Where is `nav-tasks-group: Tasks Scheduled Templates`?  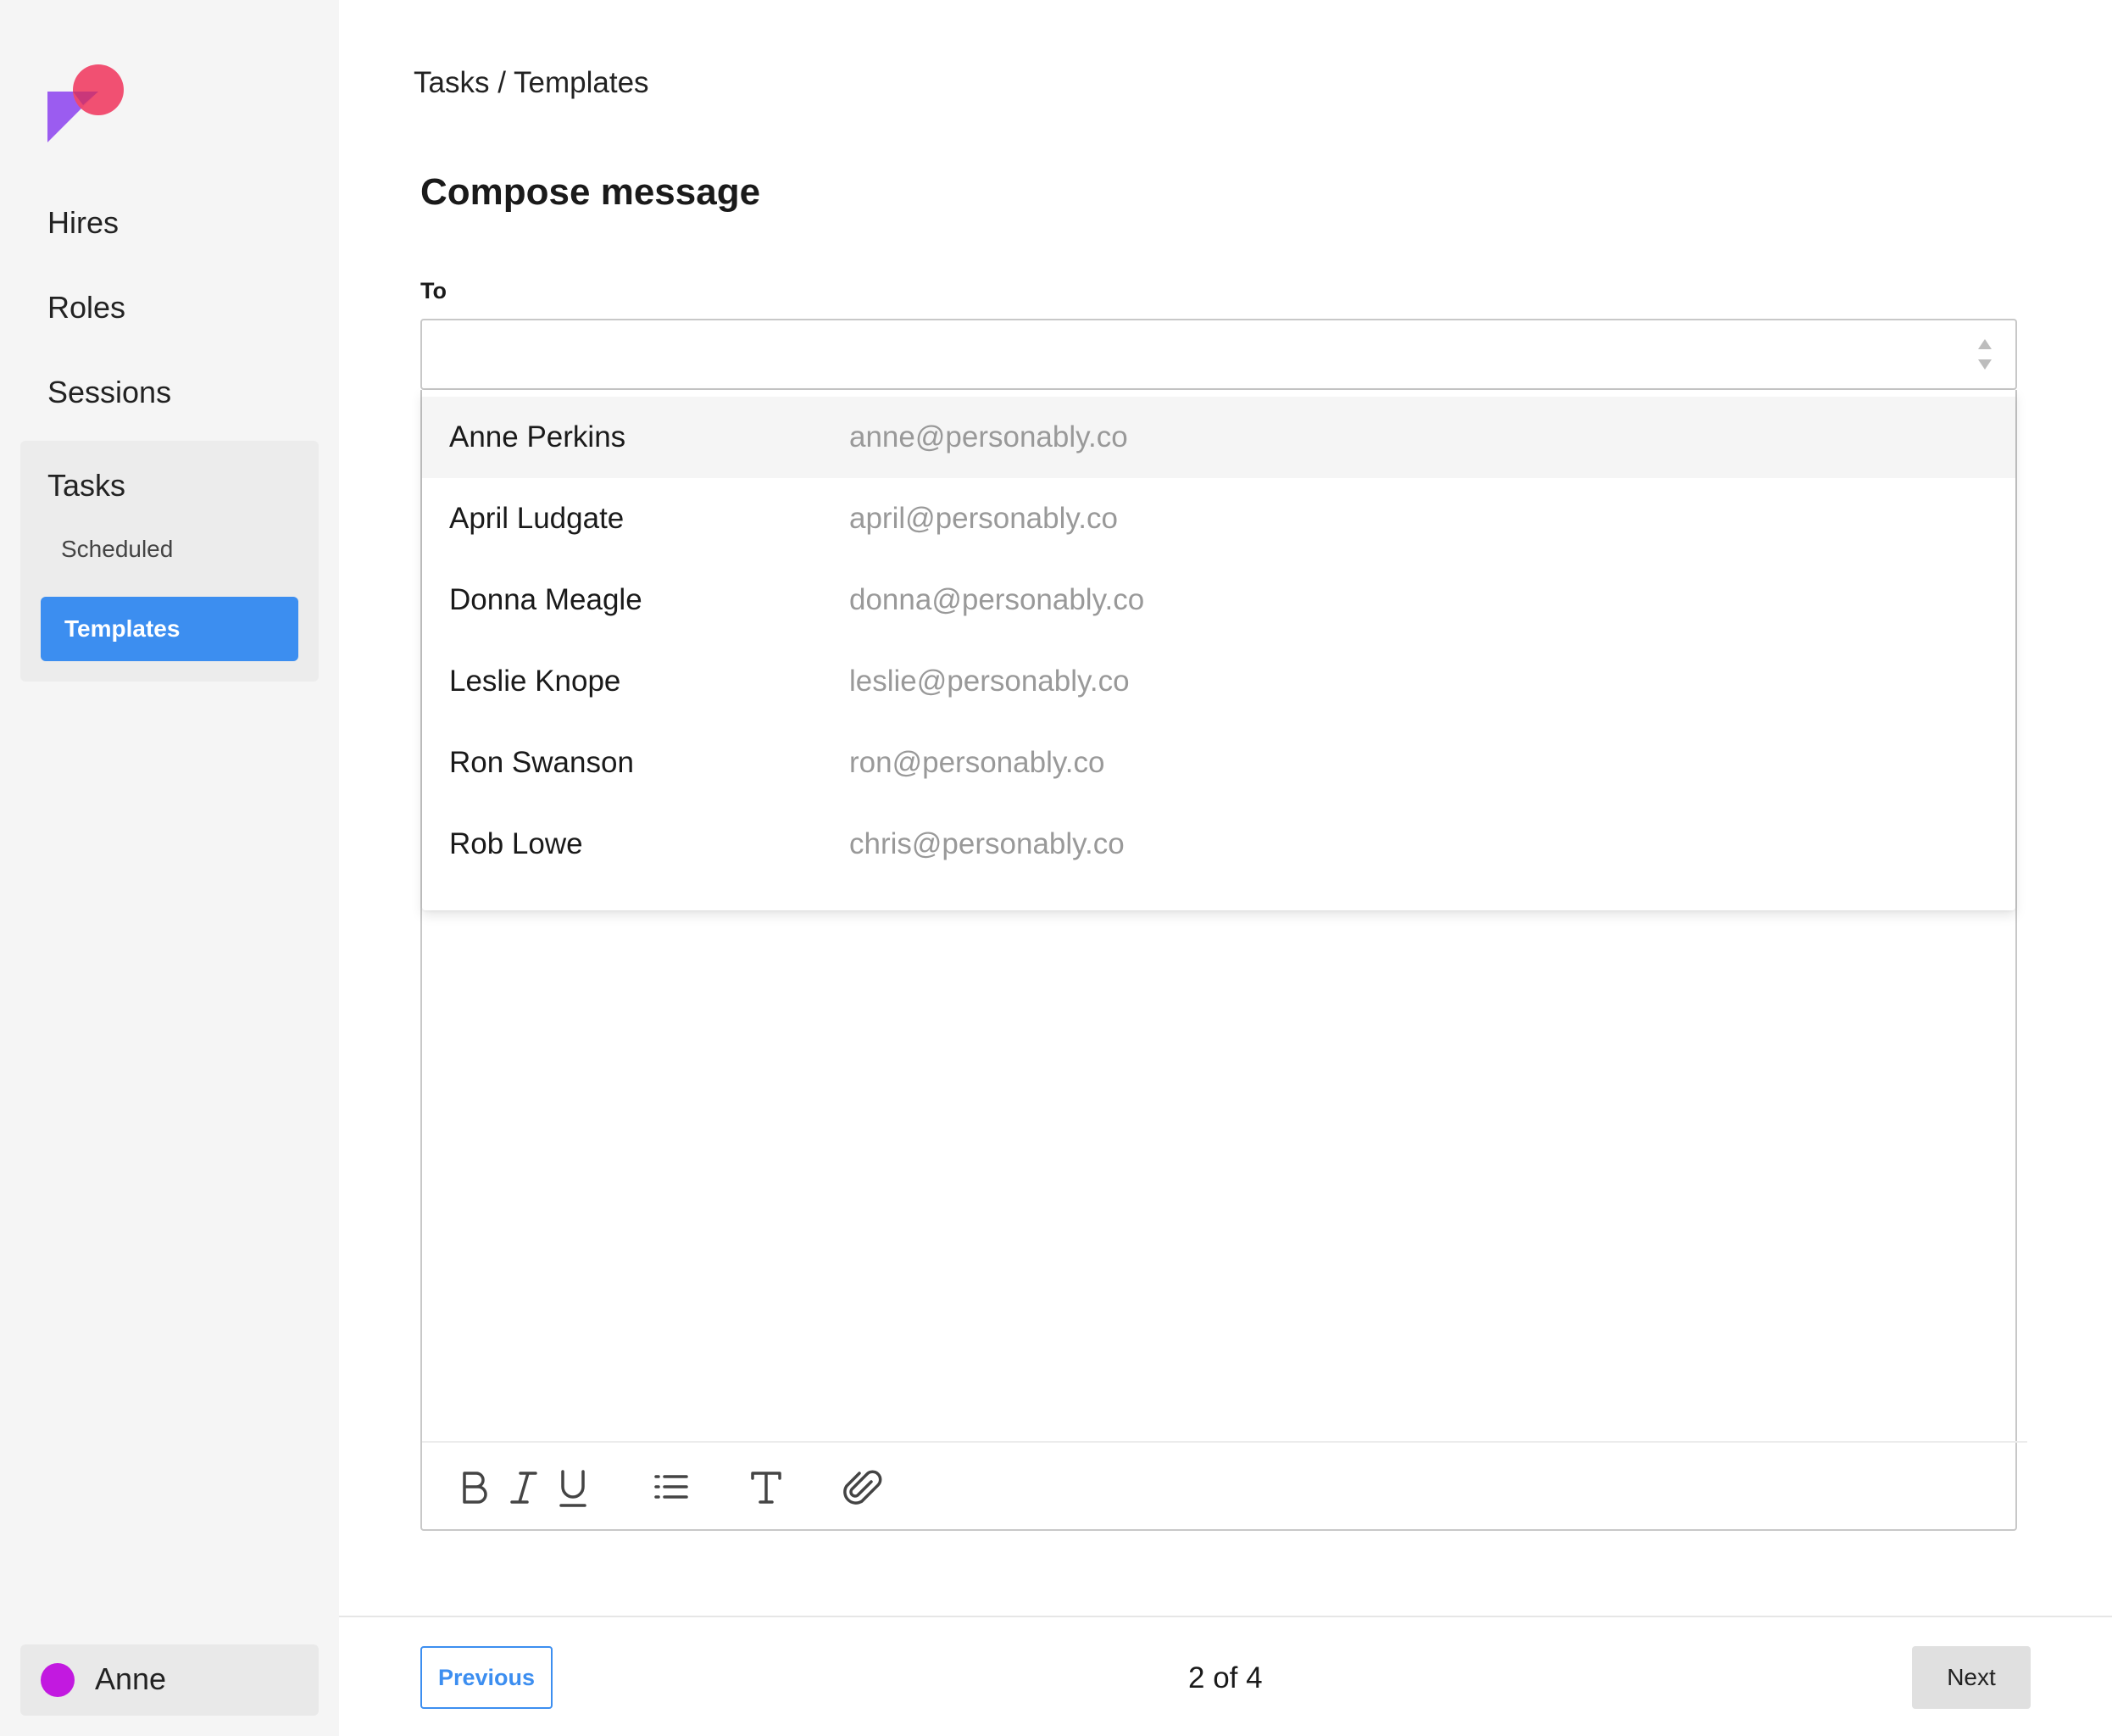
nav-tasks-group: Tasks Scheduled Templates is located at coordinates (169, 561).